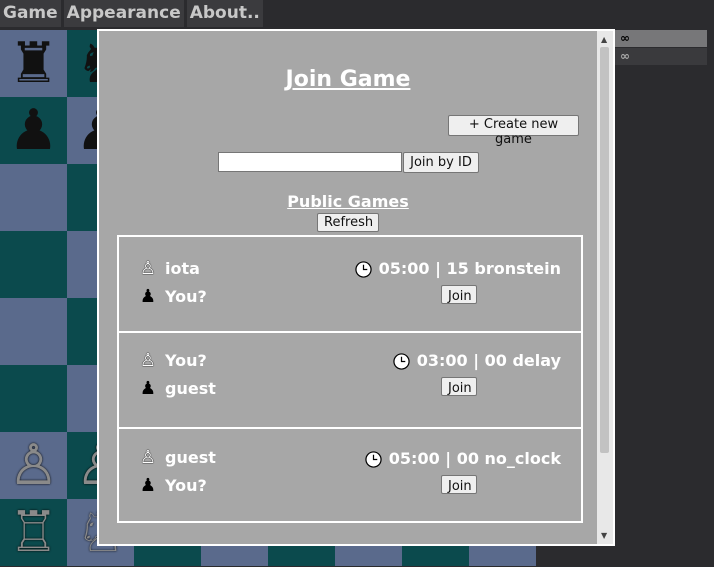 The height and width of the screenshot is (567, 714). I want to click on black-player: ♟ guest, so click(177, 389).